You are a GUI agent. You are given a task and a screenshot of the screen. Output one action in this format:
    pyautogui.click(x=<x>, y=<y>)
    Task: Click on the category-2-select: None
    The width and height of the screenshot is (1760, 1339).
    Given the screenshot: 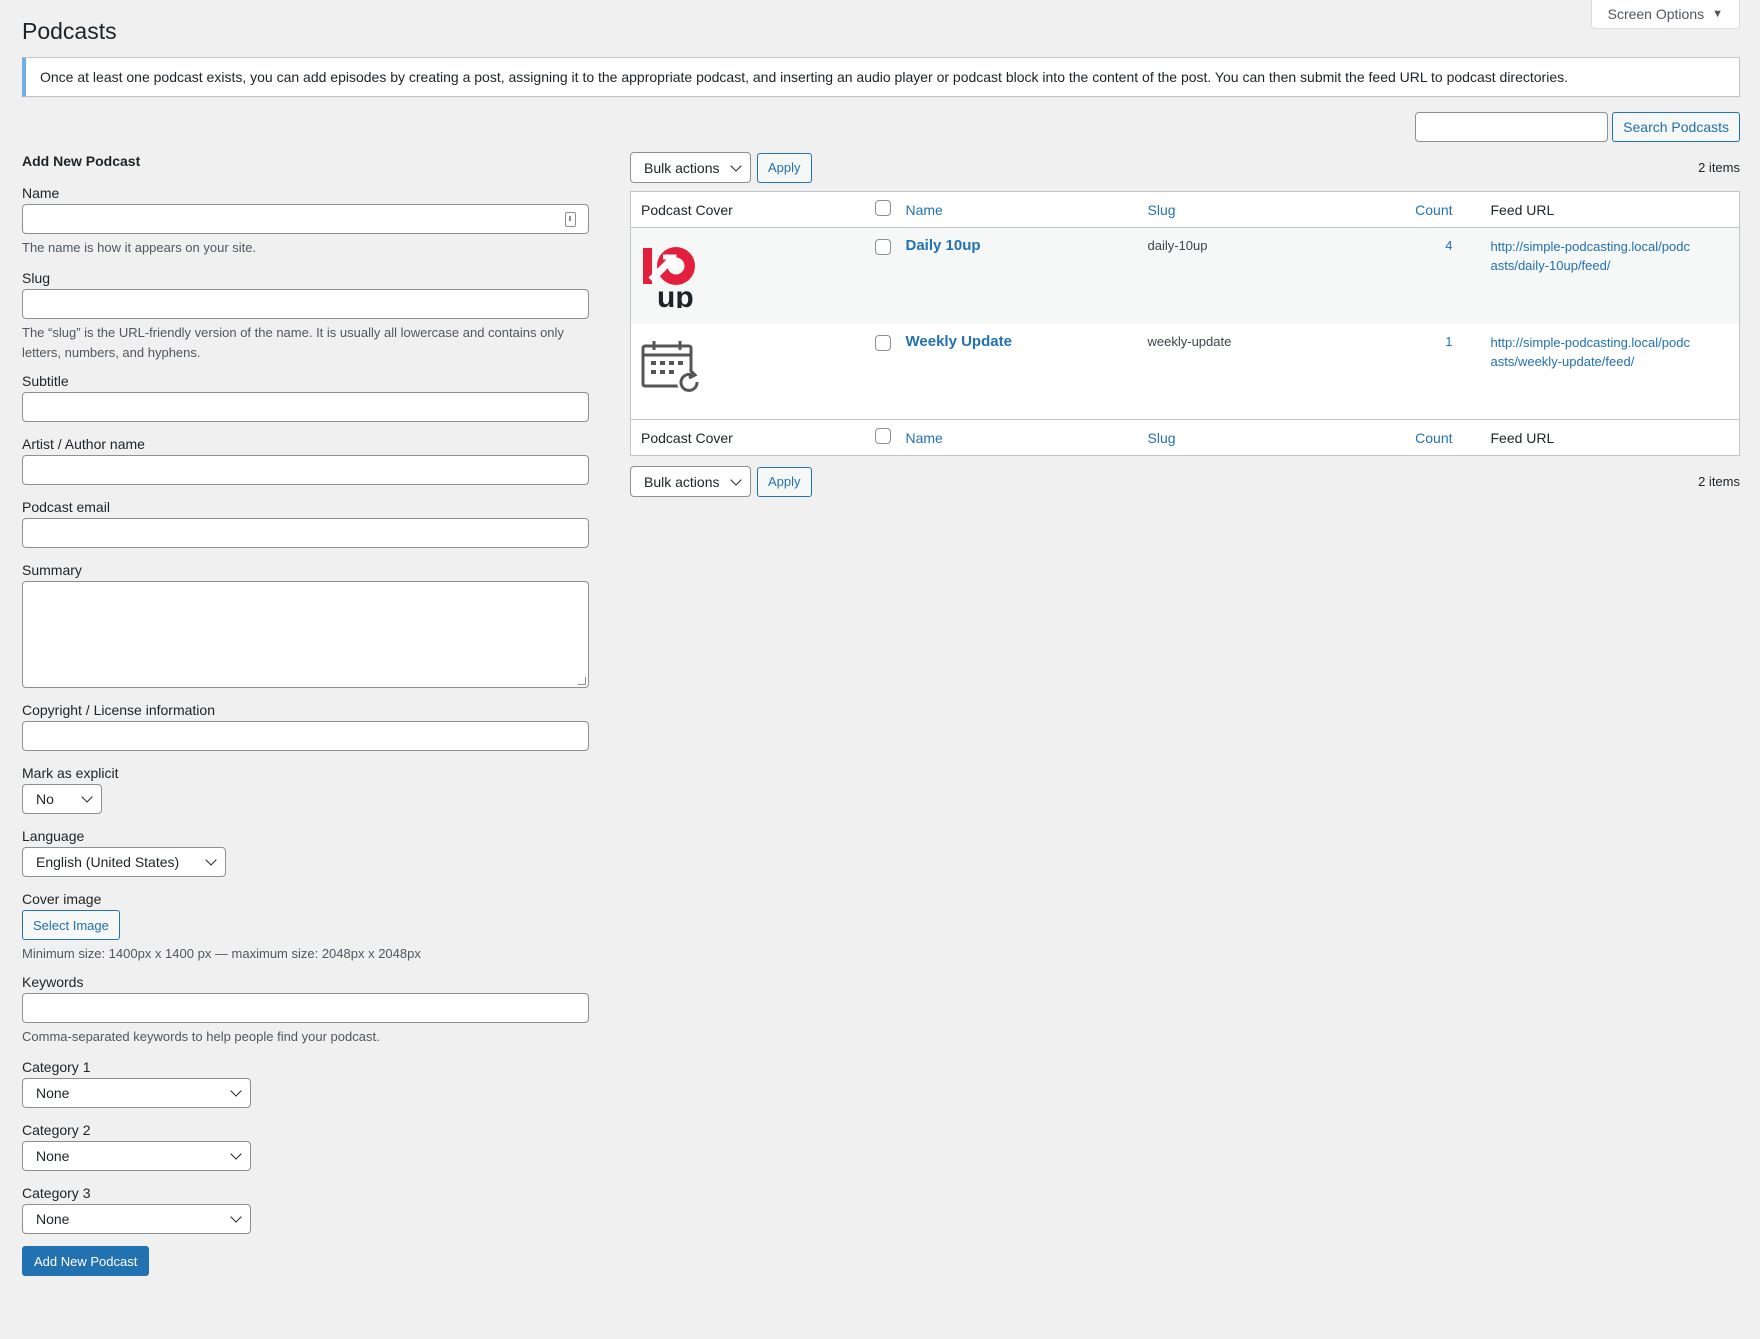 What is the action you would take?
    pyautogui.click(x=136, y=1156)
    